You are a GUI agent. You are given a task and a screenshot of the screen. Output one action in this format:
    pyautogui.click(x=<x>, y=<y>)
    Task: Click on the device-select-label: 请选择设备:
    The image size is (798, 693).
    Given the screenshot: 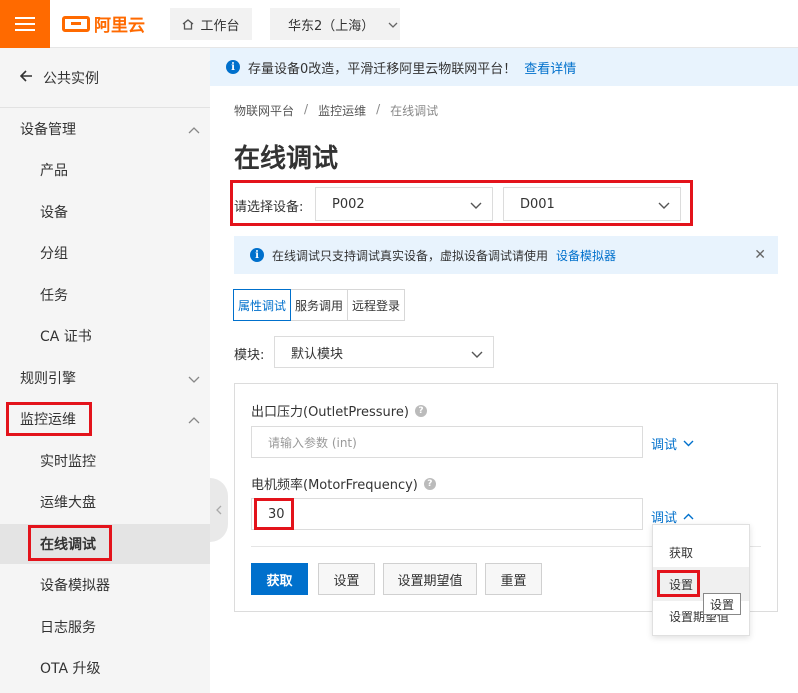 What is the action you would take?
    pyautogui.click(x=269, y=207)
    